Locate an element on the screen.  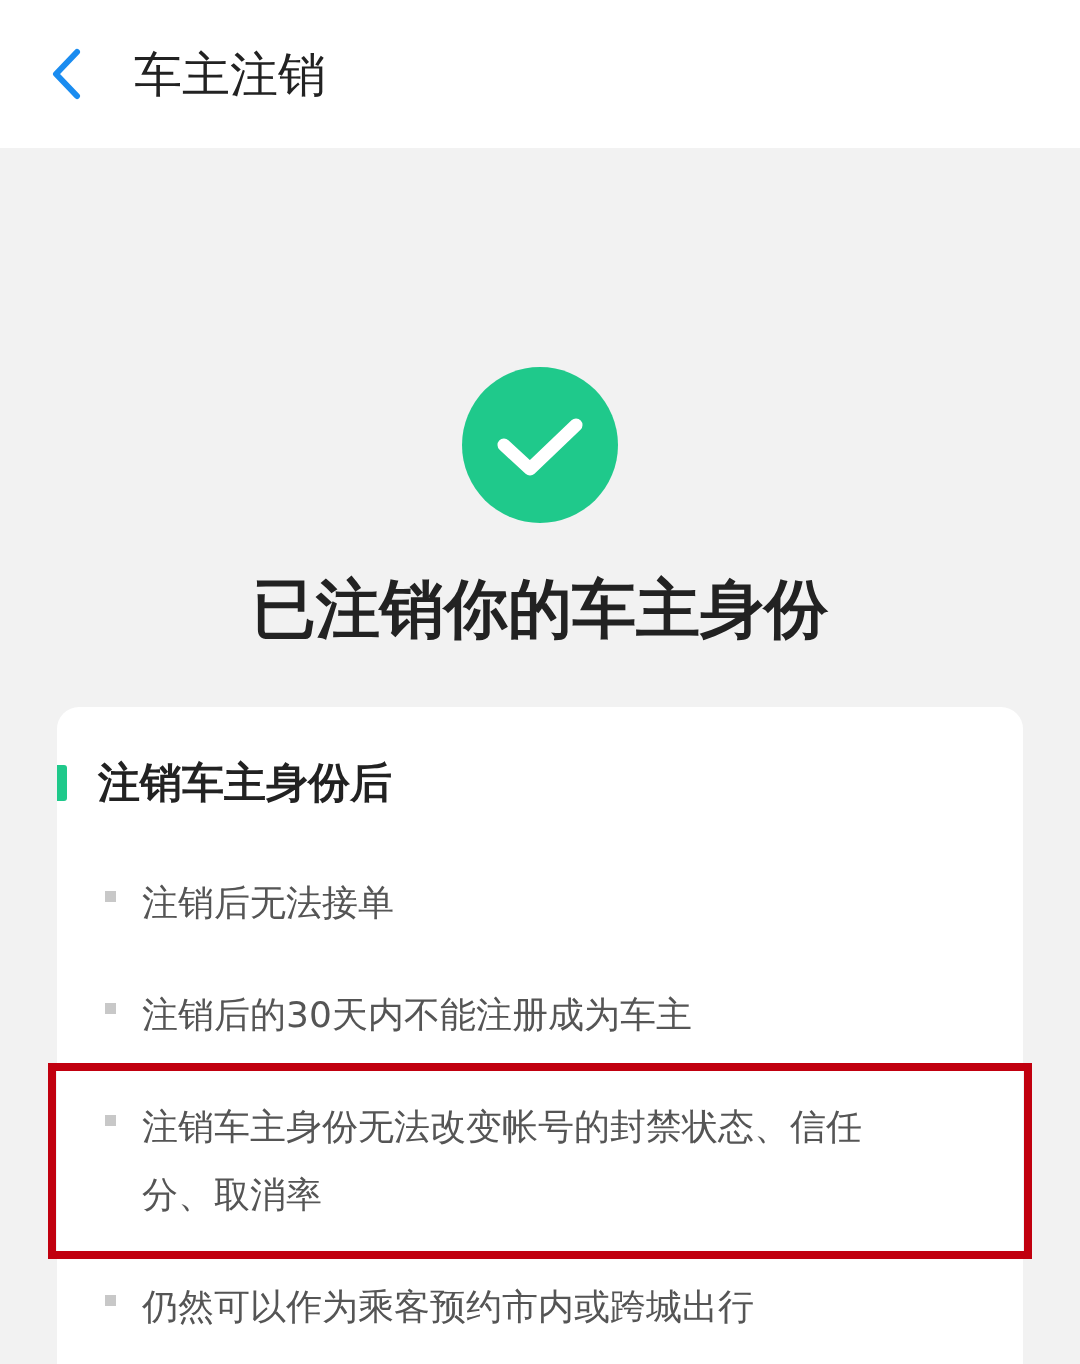
page-title: 车主注销 is located at coordinates (230, 74).